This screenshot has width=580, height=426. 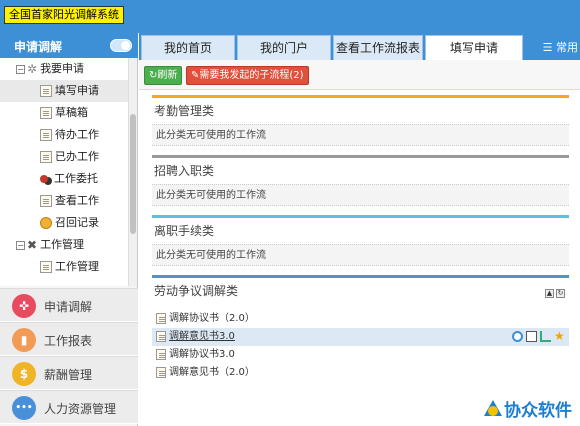 I want to click on scrollbar-thumb, so click(x=133, y=174).